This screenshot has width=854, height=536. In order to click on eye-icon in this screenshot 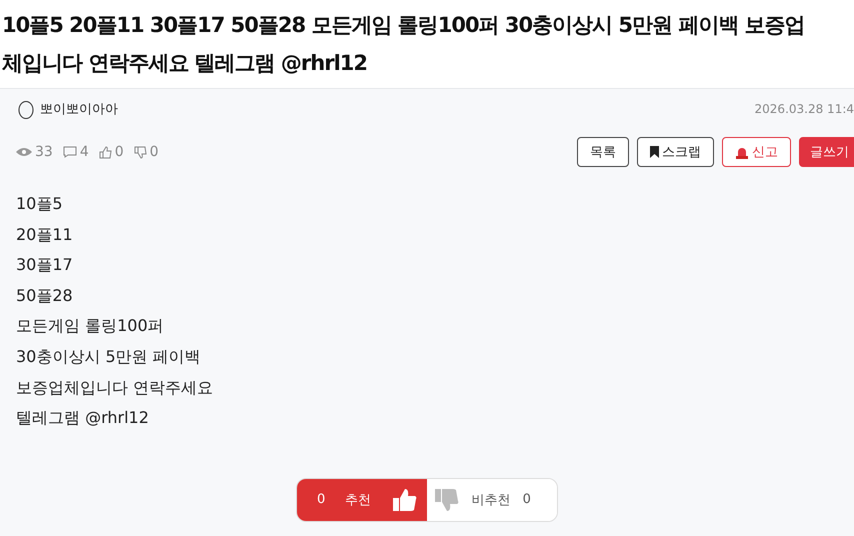, I will do `click(24, 152)`.